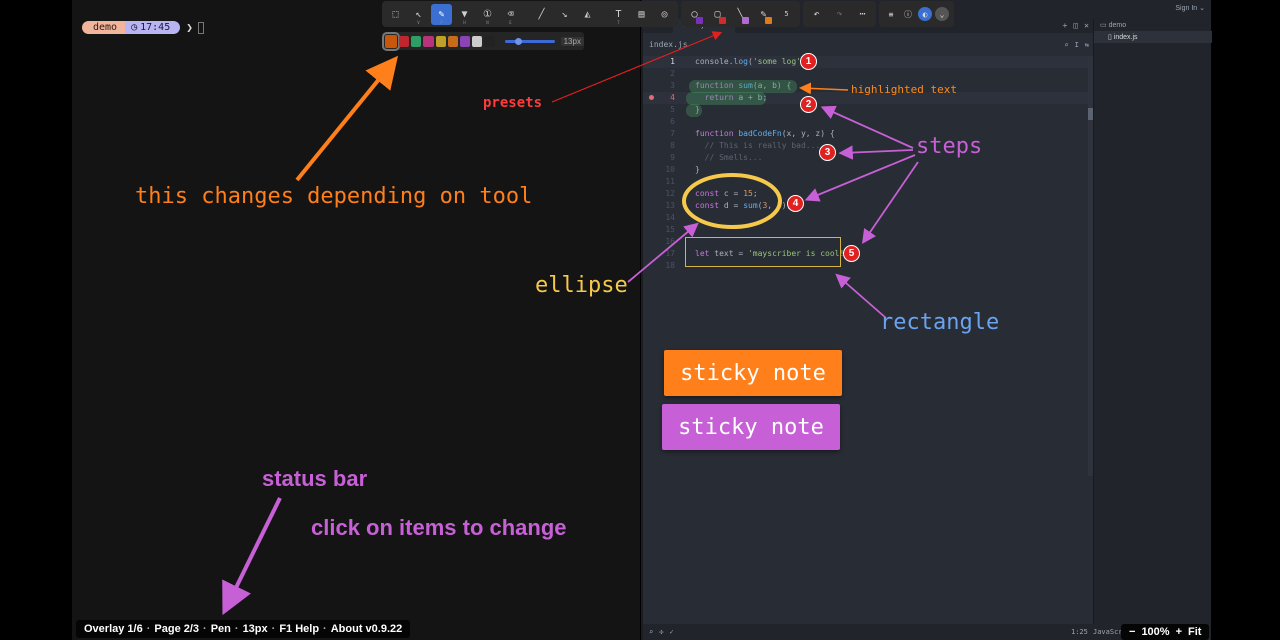 Image resolution: width=1280 pixels, height=640 pixels. Describe the element at coordinates (1194, 632) in the screenshot. I see `fit-button: Fit` at that location.